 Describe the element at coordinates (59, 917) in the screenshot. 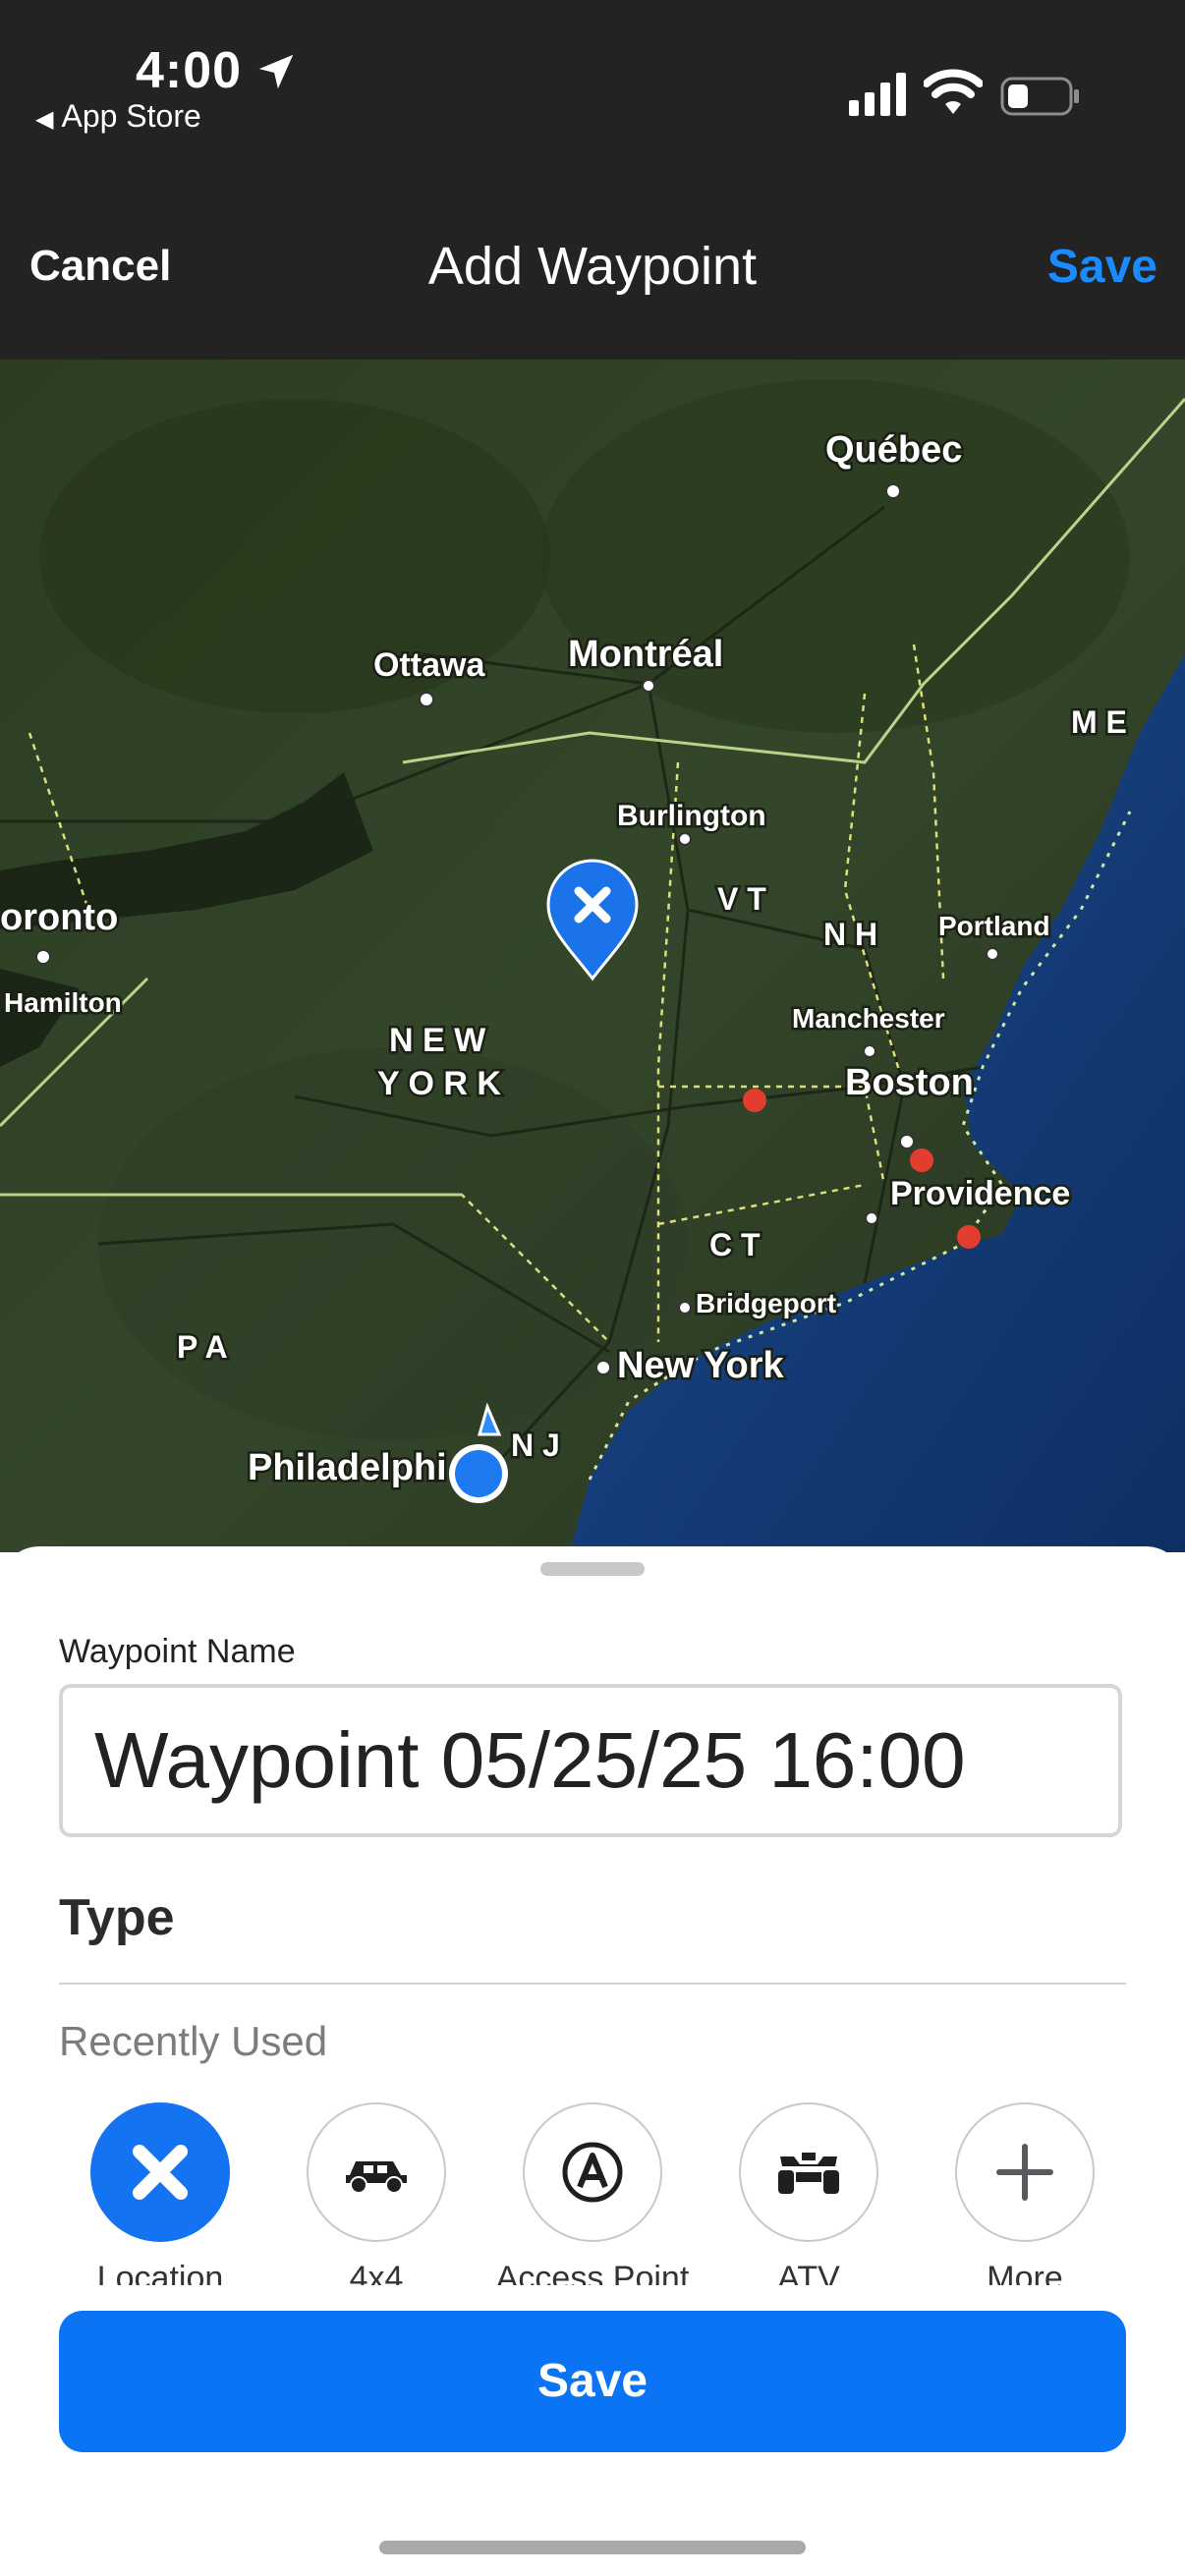

I see `map-label-toronto: oronto` at that location.